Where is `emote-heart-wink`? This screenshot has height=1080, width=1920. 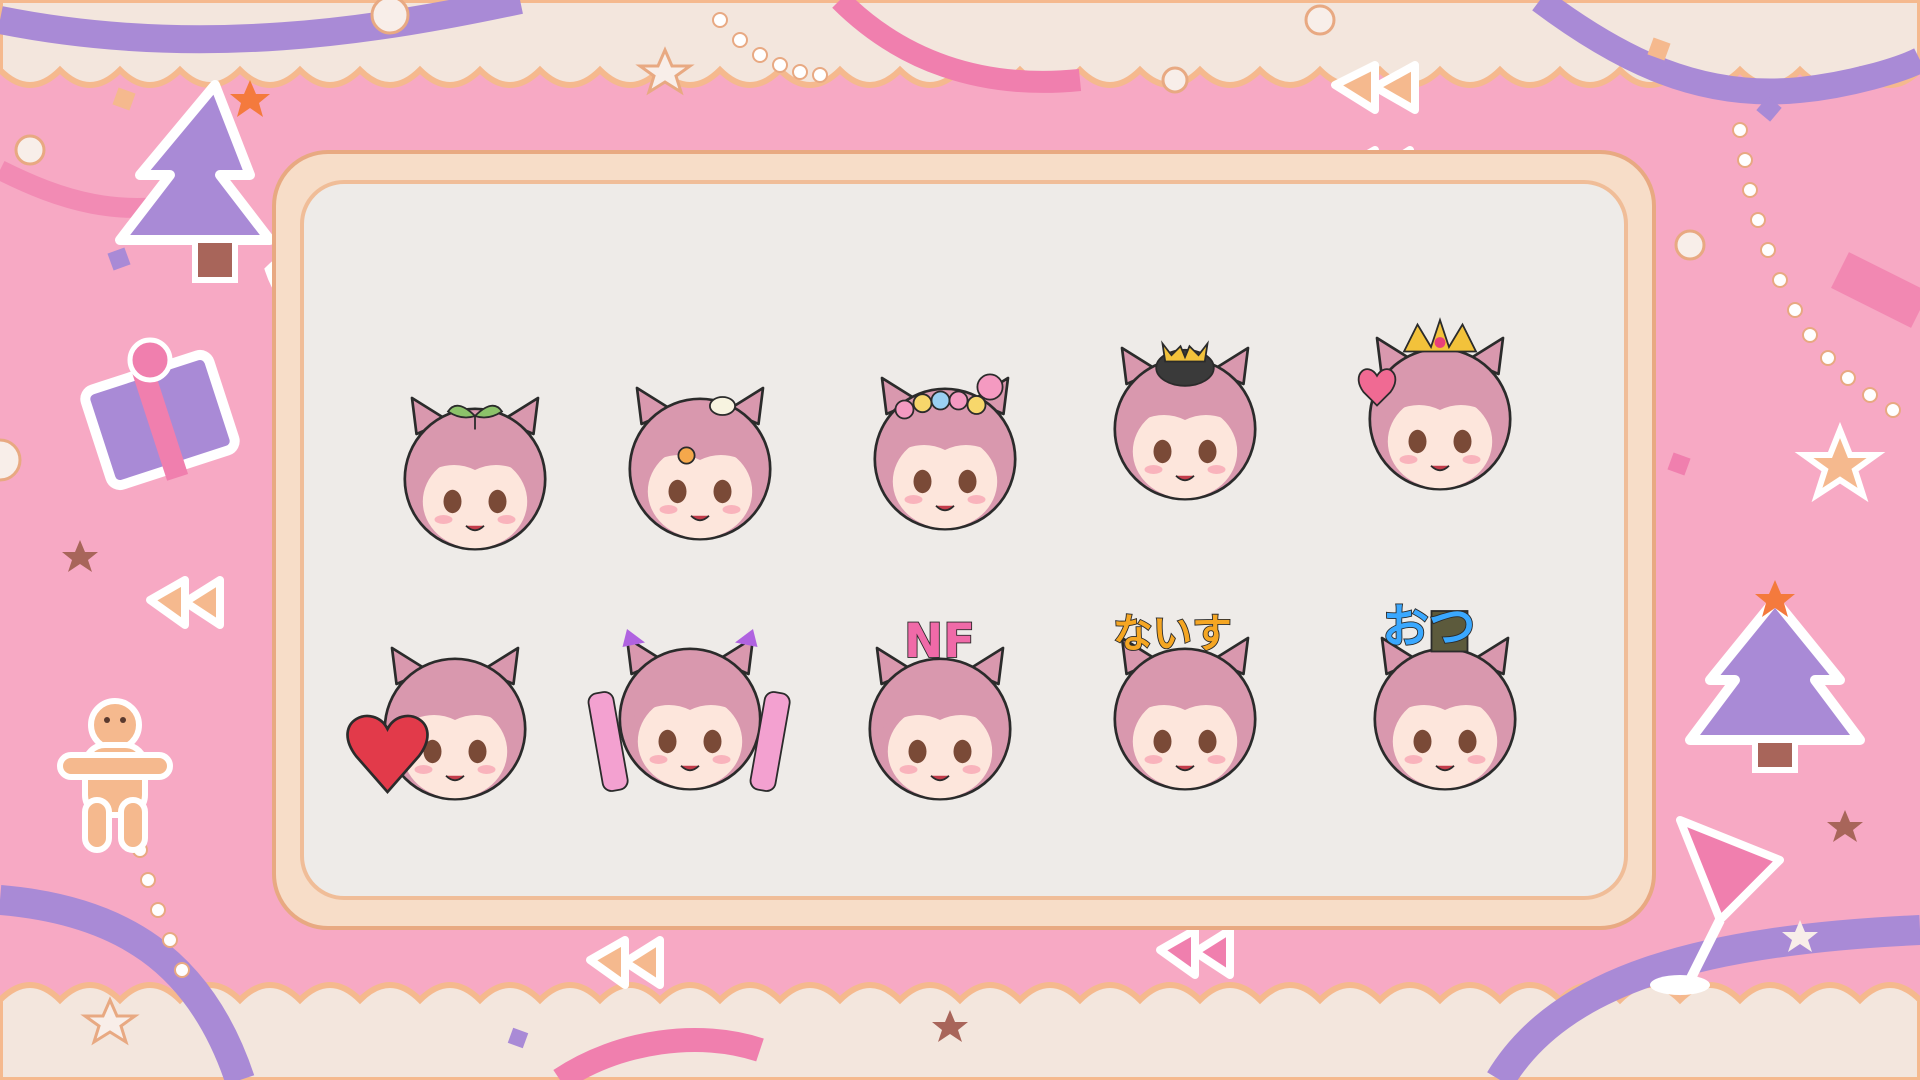
emote-heart-wink is located at coordinates (445, 720).